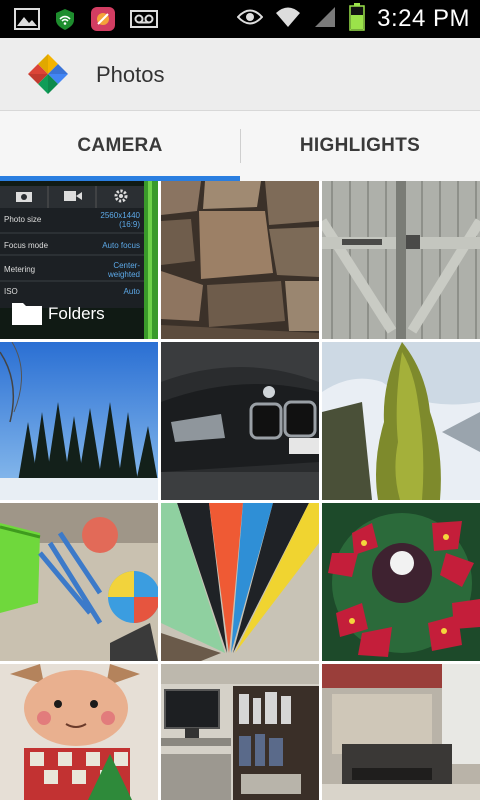  Describe the element at coordinates (72, 291) in the screenshot. I see `setting-iso: ISO Auto` at that location.